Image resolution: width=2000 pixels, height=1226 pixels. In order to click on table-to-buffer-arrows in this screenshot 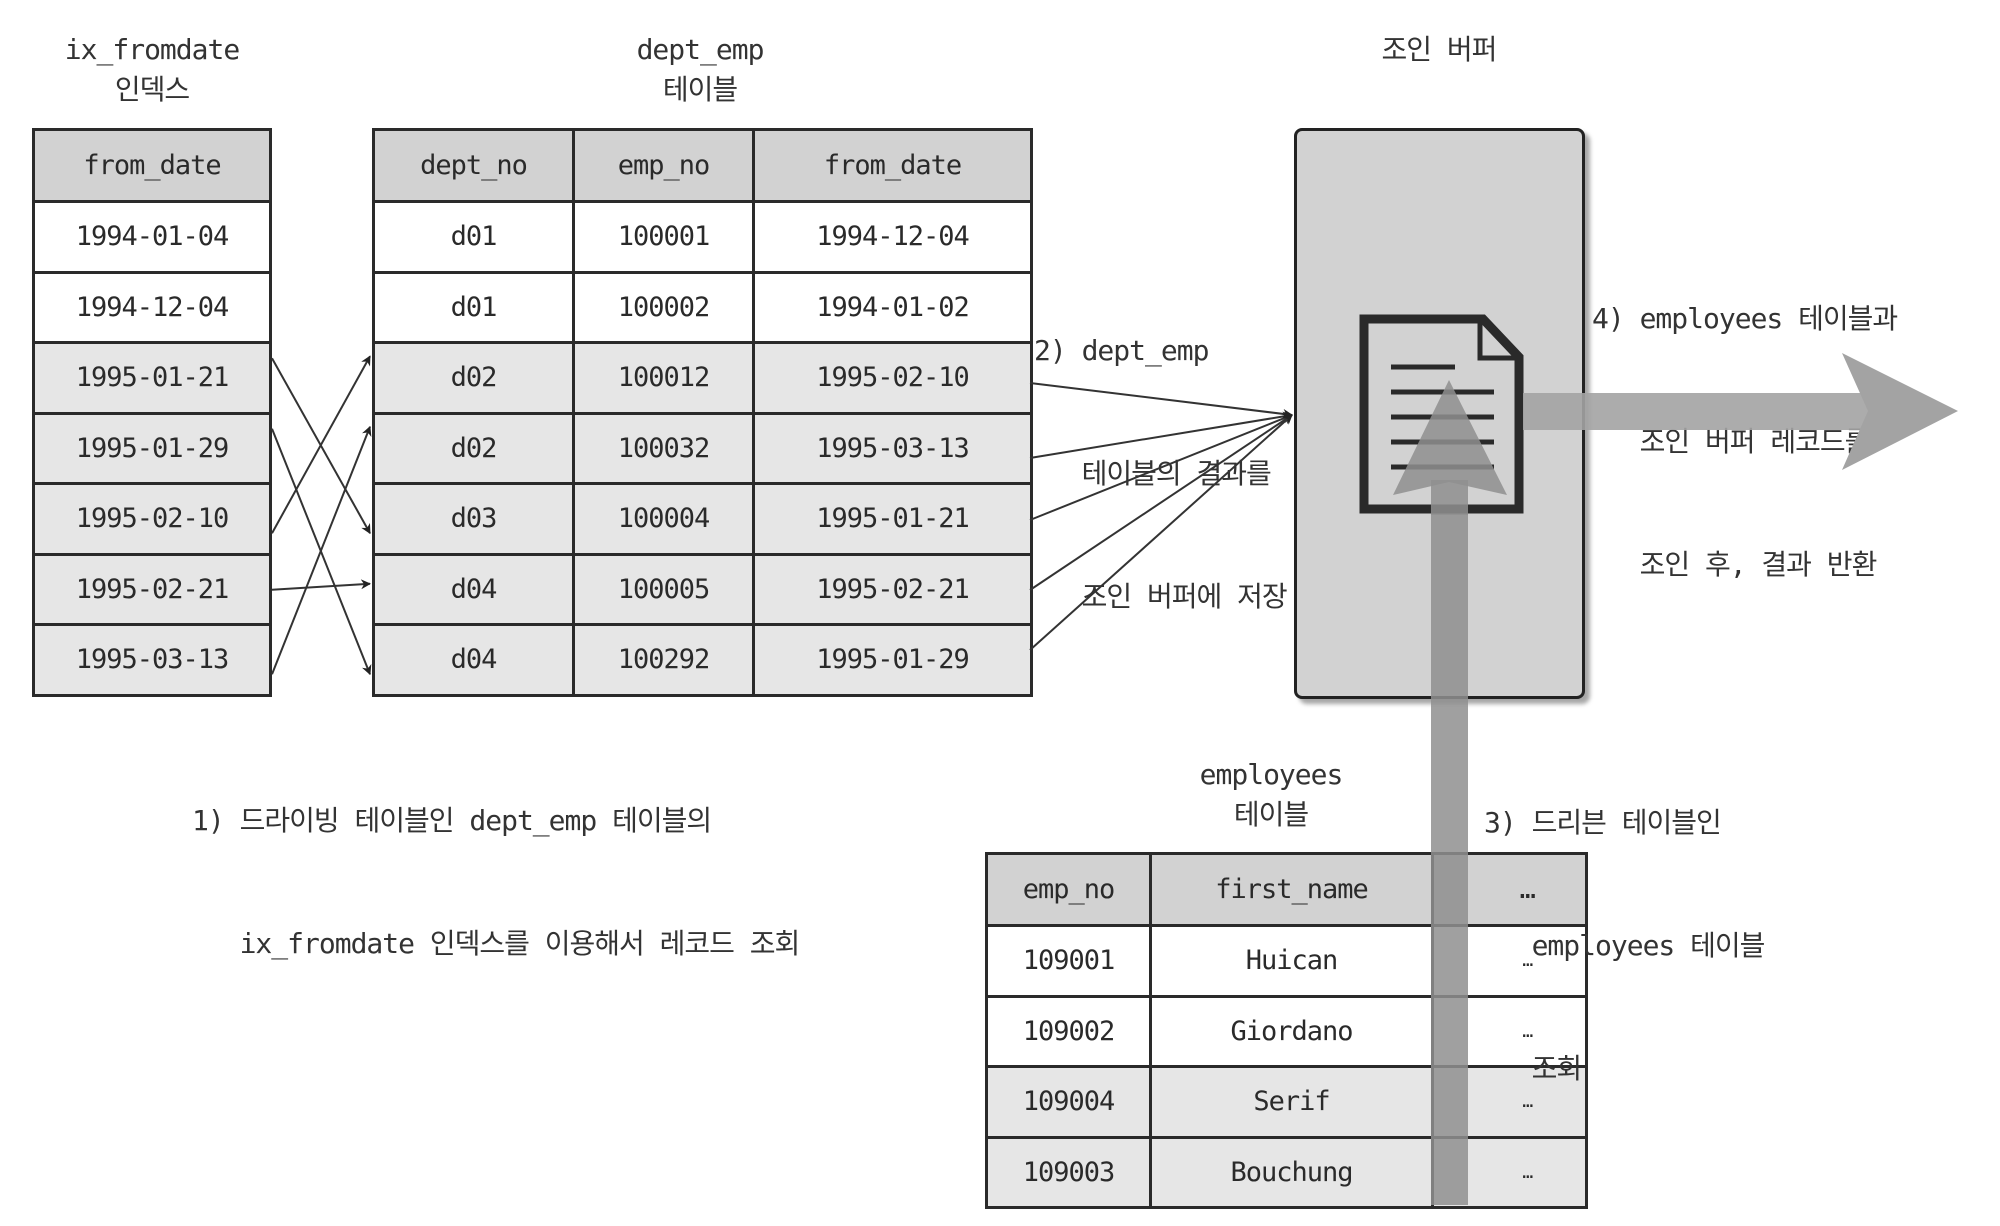, I will do `click(1161, 516)`.